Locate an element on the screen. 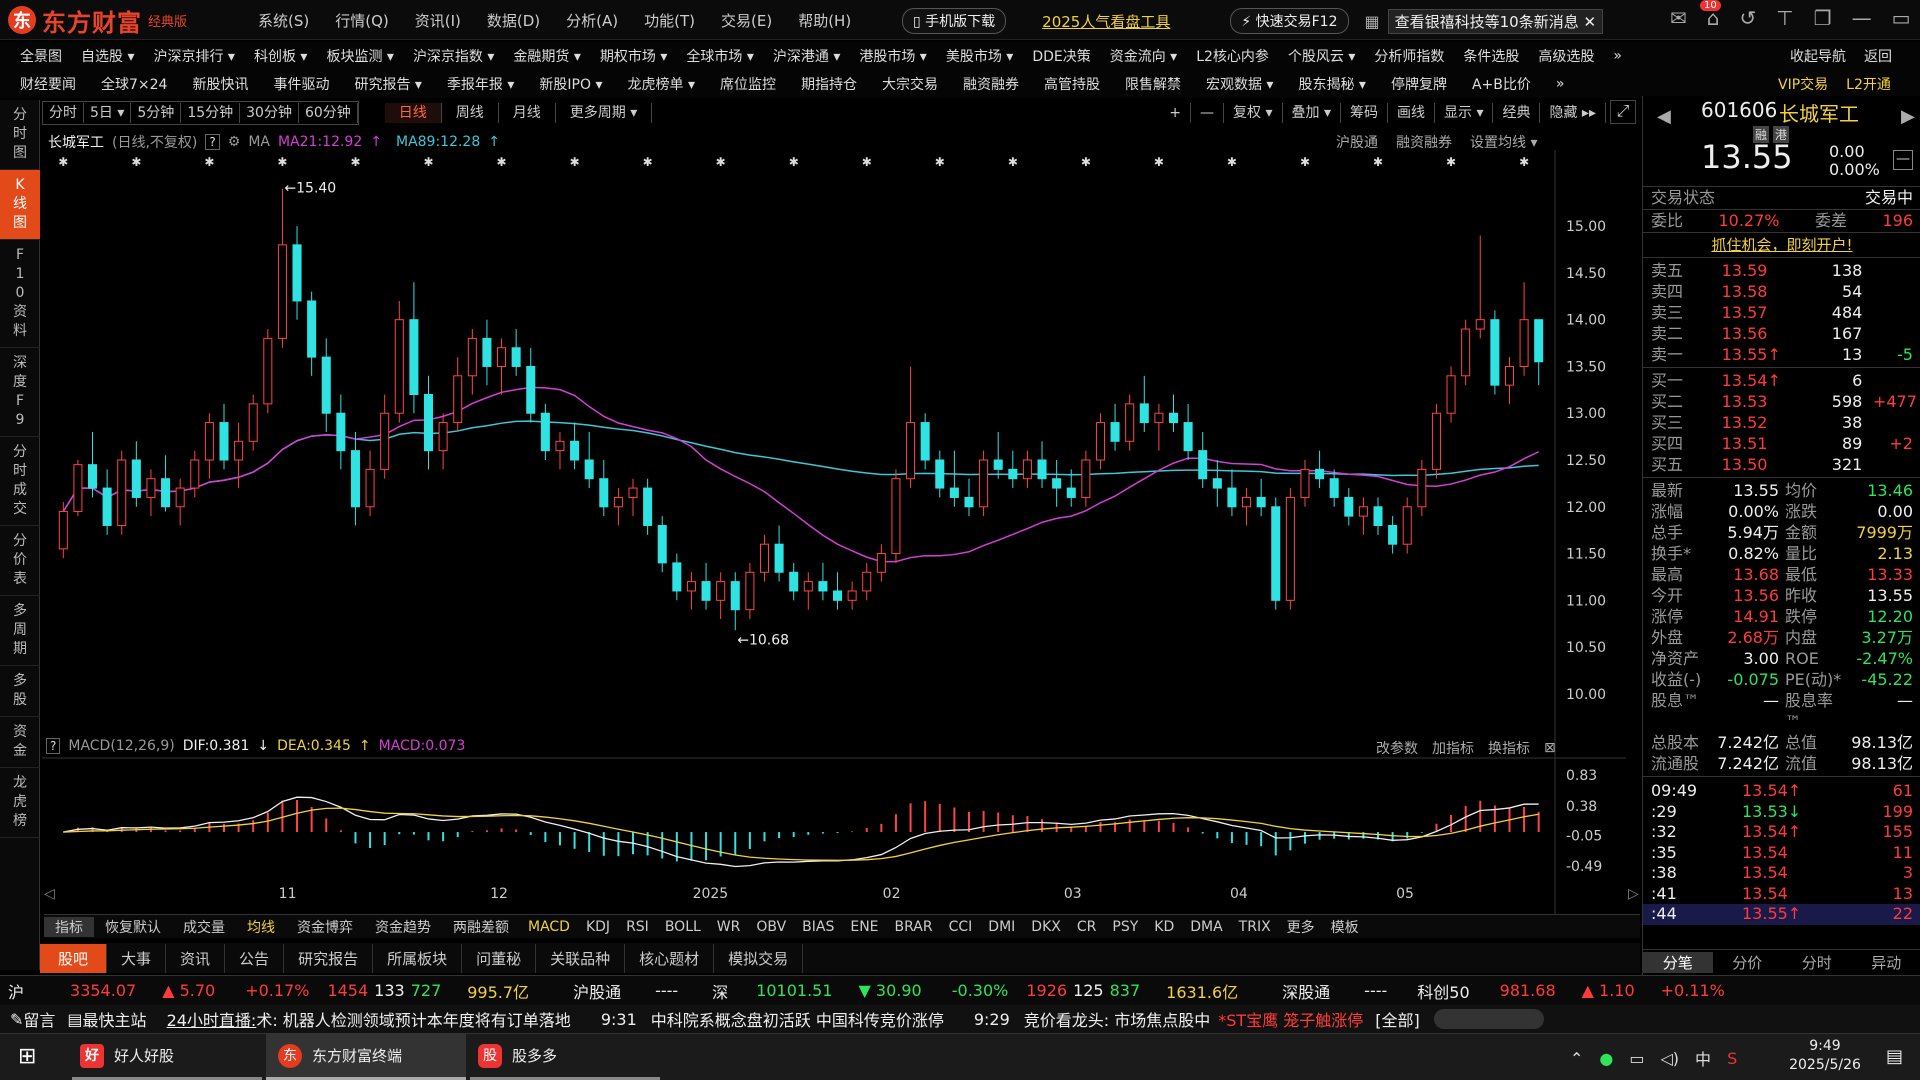  sogou-icon: S is located at coordinates (1732, 1058).